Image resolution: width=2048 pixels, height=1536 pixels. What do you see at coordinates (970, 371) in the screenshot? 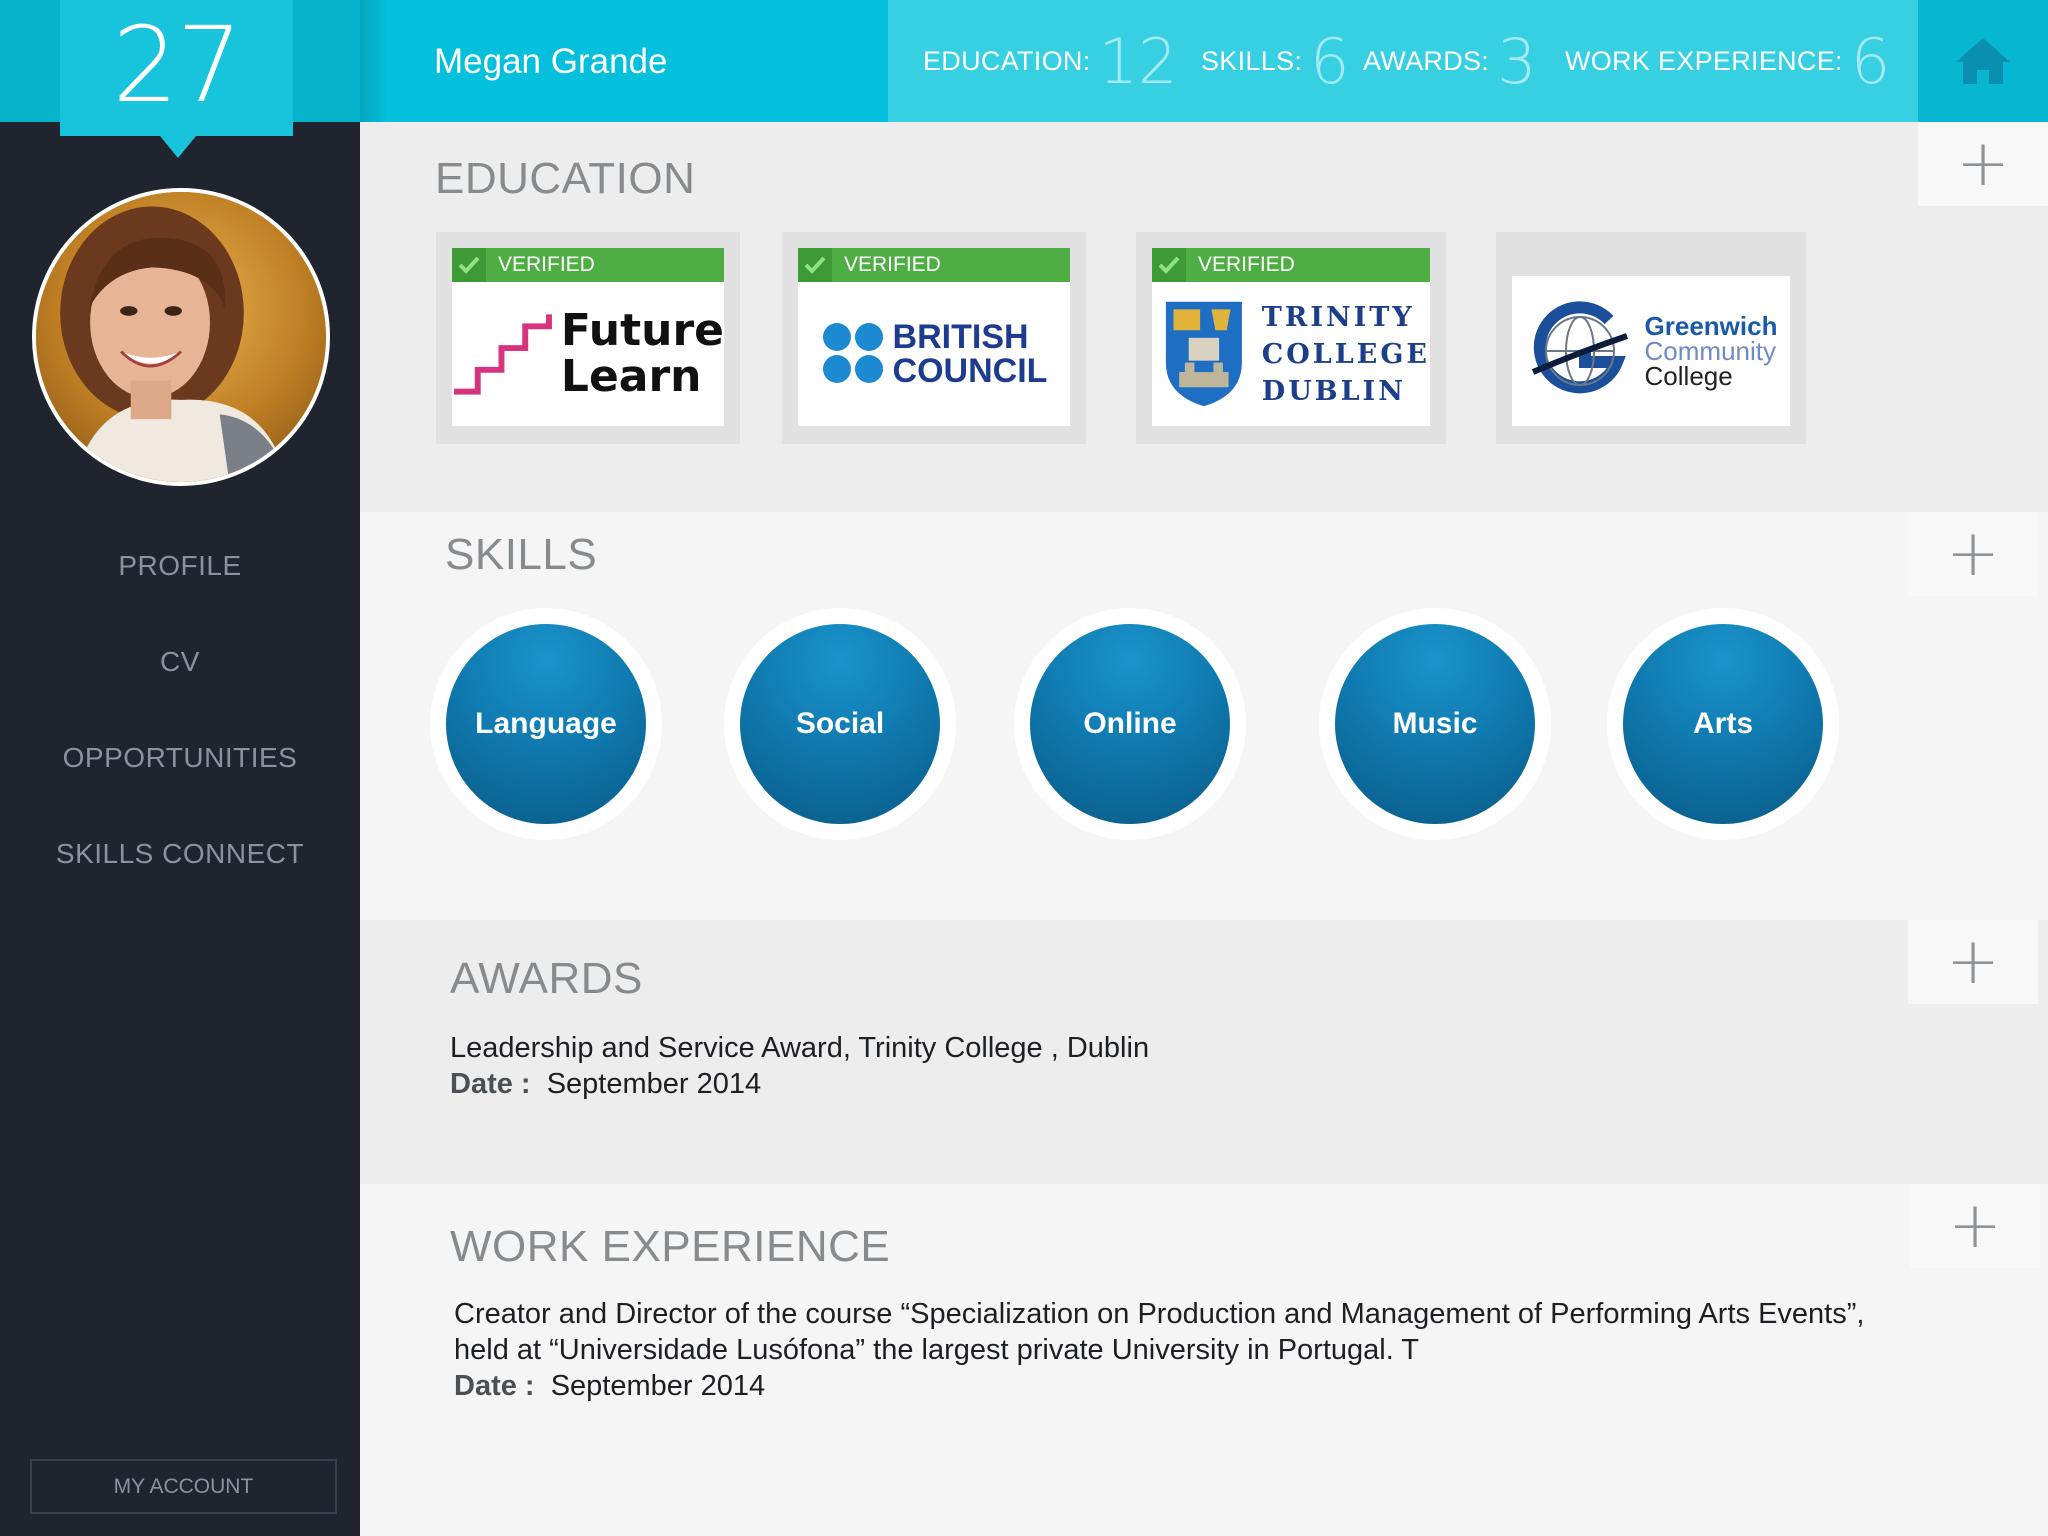
I see `logo-text: COUNCIL` at bounding box center [970, 371].